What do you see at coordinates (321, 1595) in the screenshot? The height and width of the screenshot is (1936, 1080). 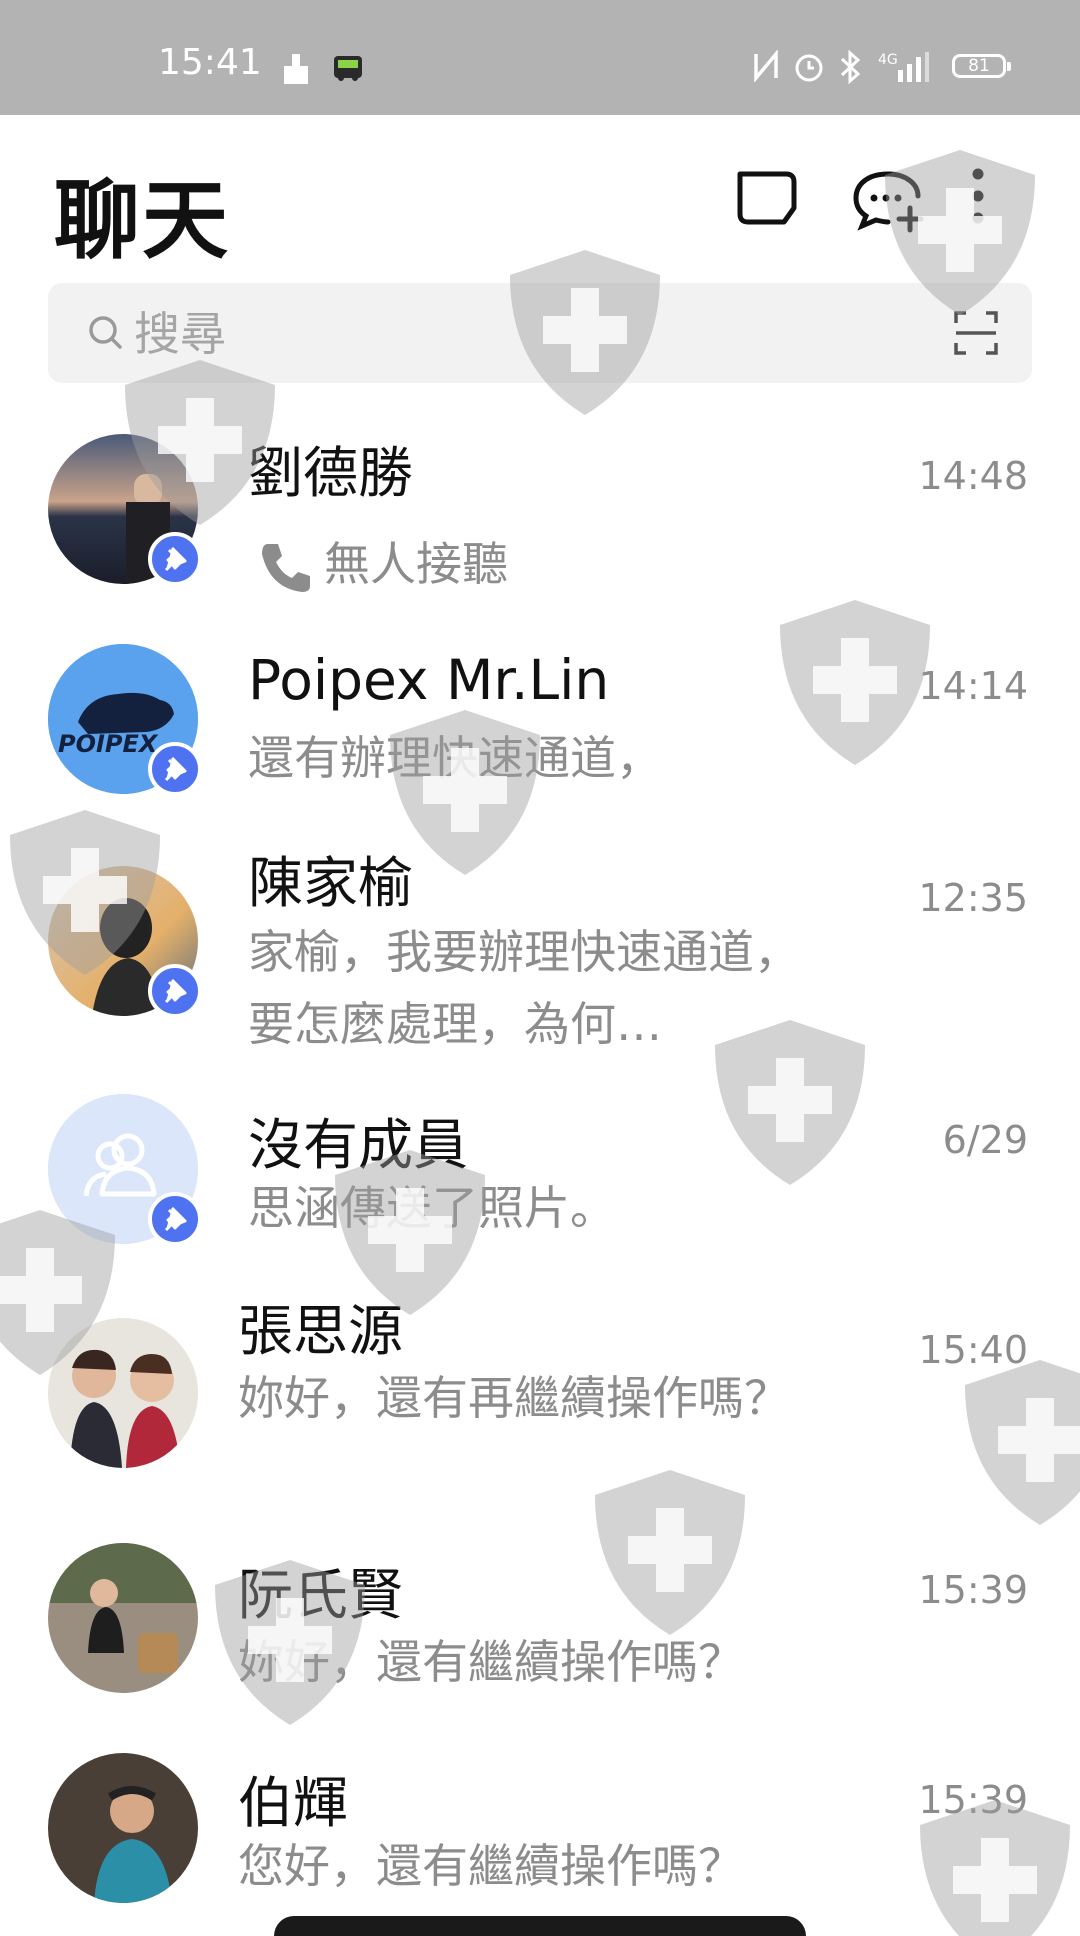 I see `chat-name: 阮氏賢` at bounding box center [321, 1595].